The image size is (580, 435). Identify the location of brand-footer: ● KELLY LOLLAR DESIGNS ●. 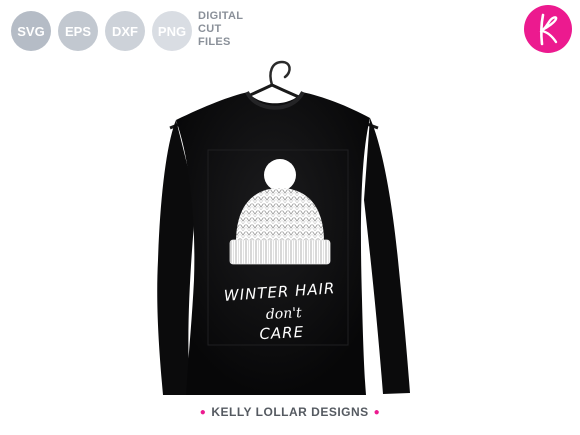
(290, 412).